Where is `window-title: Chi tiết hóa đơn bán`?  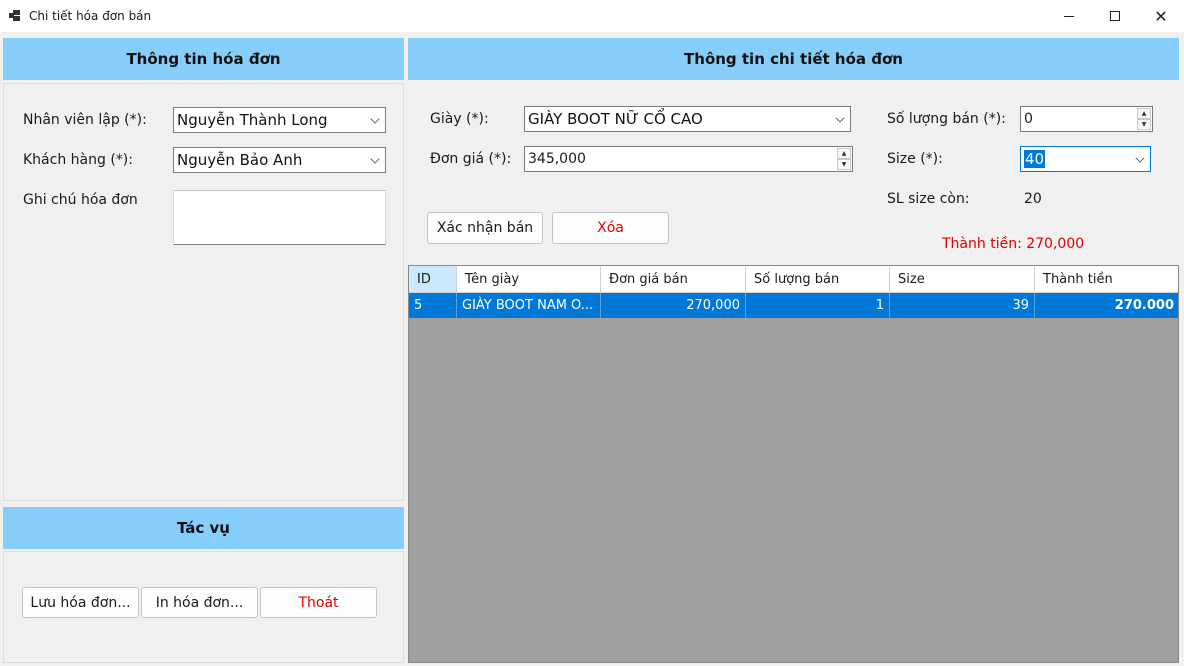
window-title: Chi tiết hóa đơn bán is located at coordinates (90, 16).